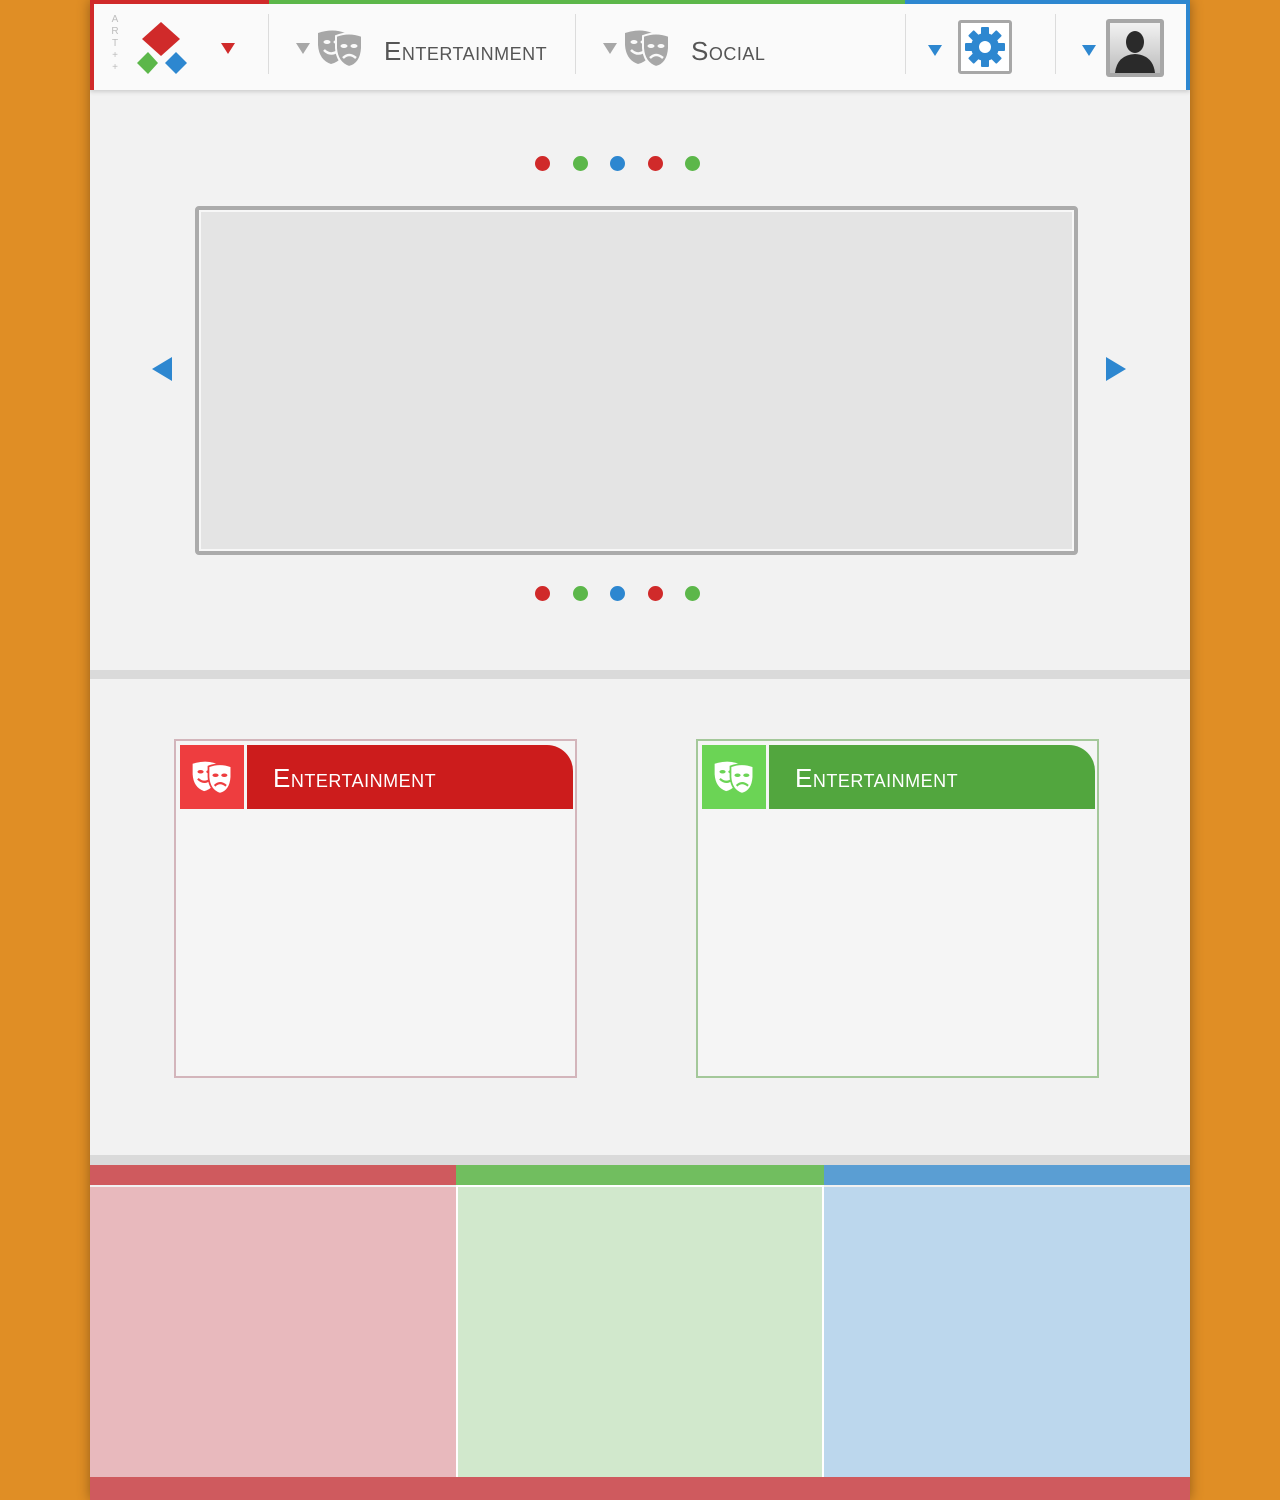  I want to click on footer-bar, so click(640, 1488).